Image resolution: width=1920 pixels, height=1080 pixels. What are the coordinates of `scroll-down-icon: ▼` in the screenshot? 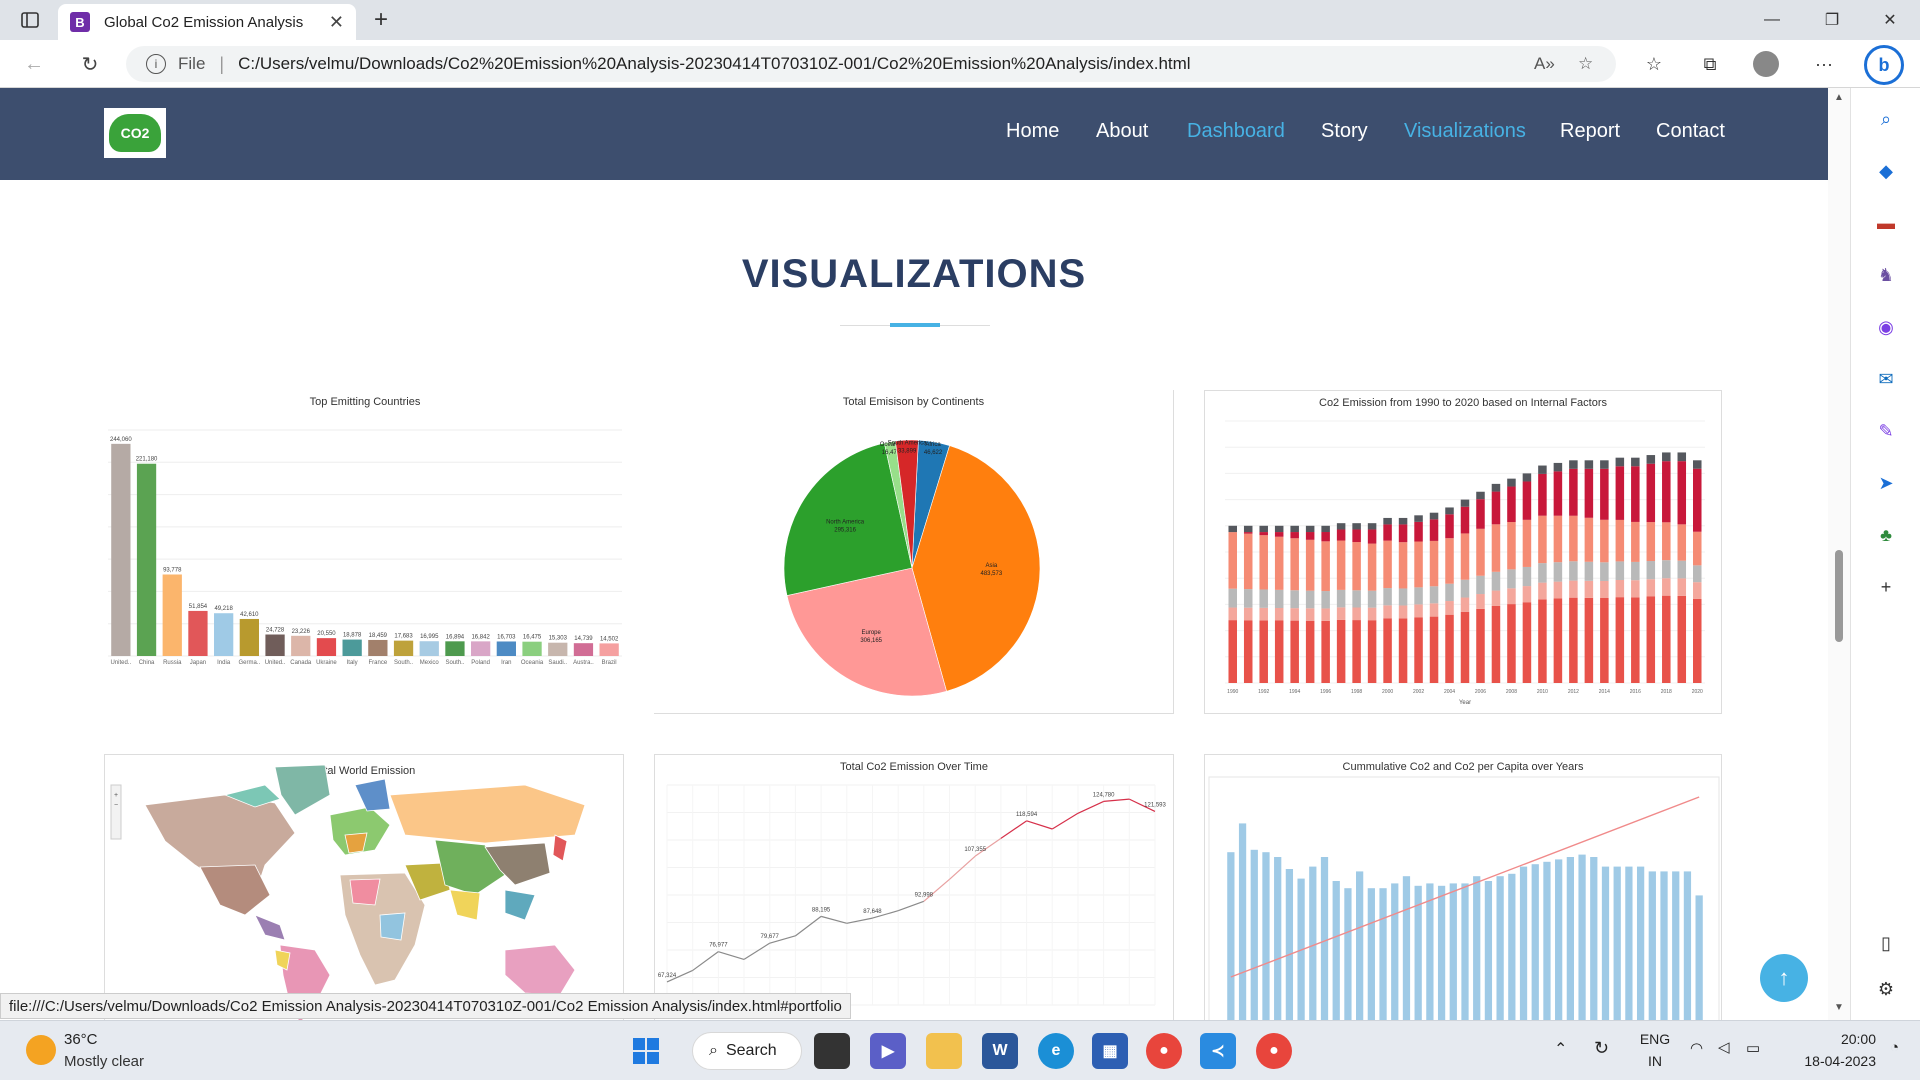 It's located at (1839, 1008).